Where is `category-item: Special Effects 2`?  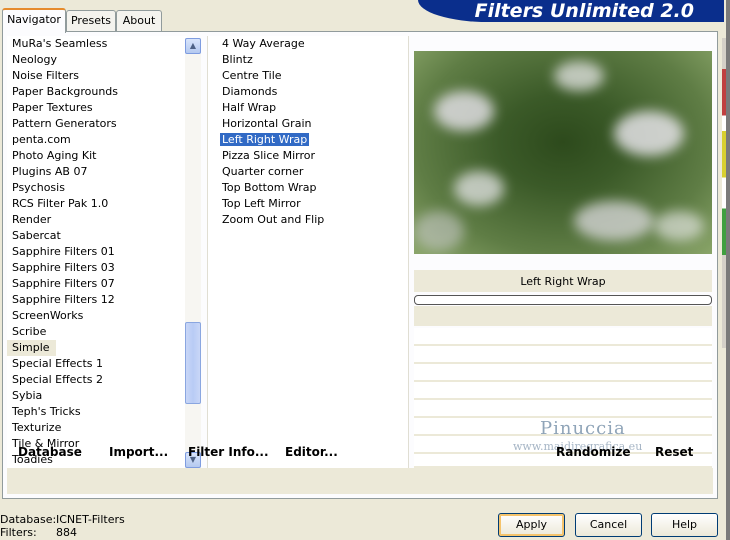
category-item: Special Effects 2 is located at coordinates (97, 380).